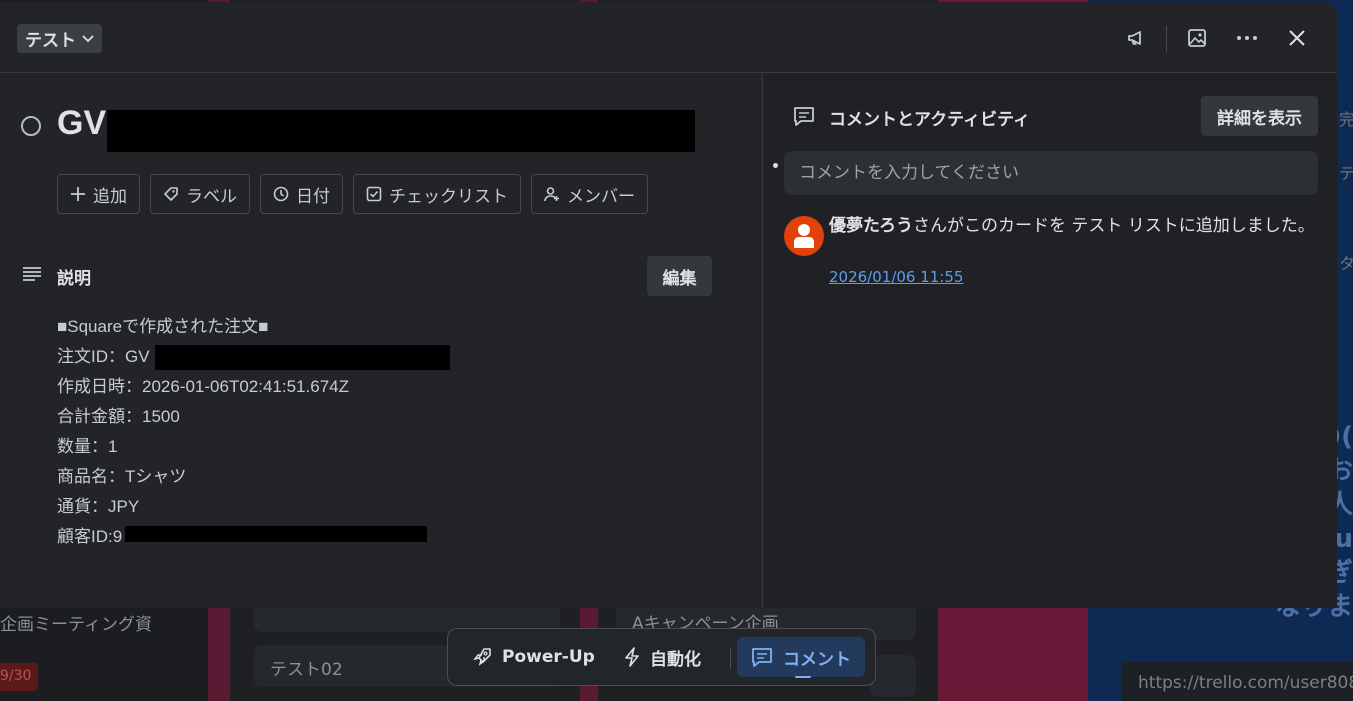 The height and width of the screenshot is (701, 1353). Describe the element at coordinates (803, 677) in the screenshot. I see `active-tab-indicator` at that location.